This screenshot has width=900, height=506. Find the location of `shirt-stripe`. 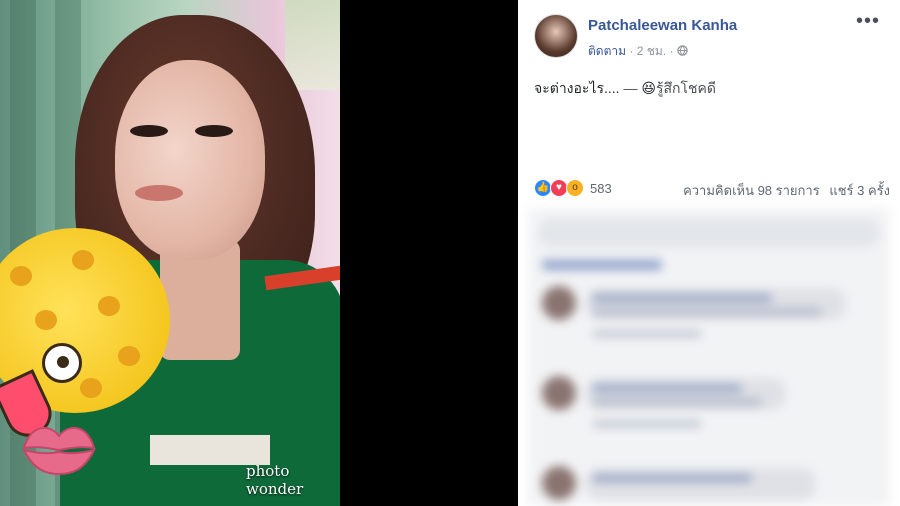

shirt-stripe is located at coordinates (210, 450).